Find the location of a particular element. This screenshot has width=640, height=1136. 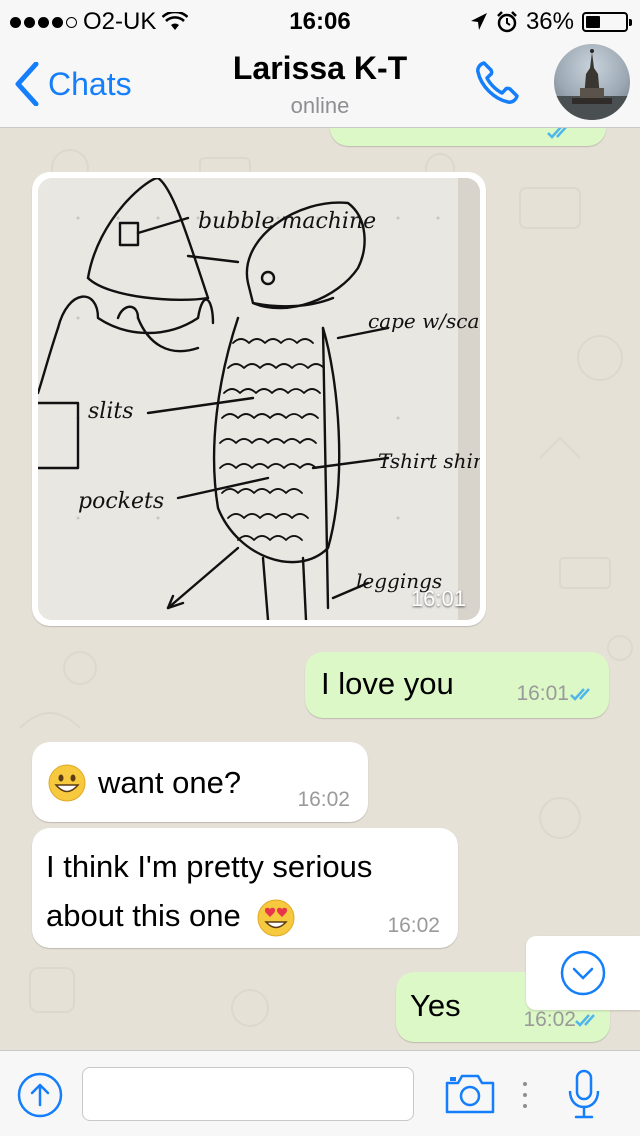

message-bubble: I love you 16:01 is located at coordinates (457, 685).